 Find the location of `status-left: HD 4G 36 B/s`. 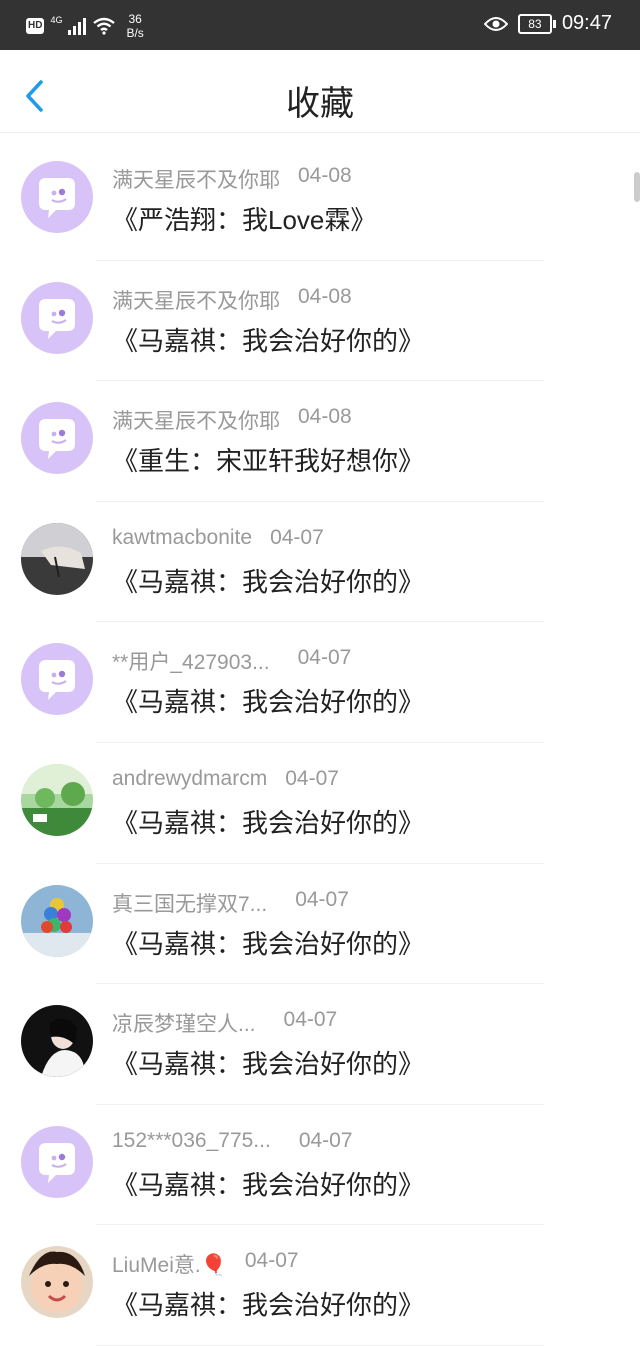

status-left: HD 4G 36 B/s is located at coordinates (85, 26).